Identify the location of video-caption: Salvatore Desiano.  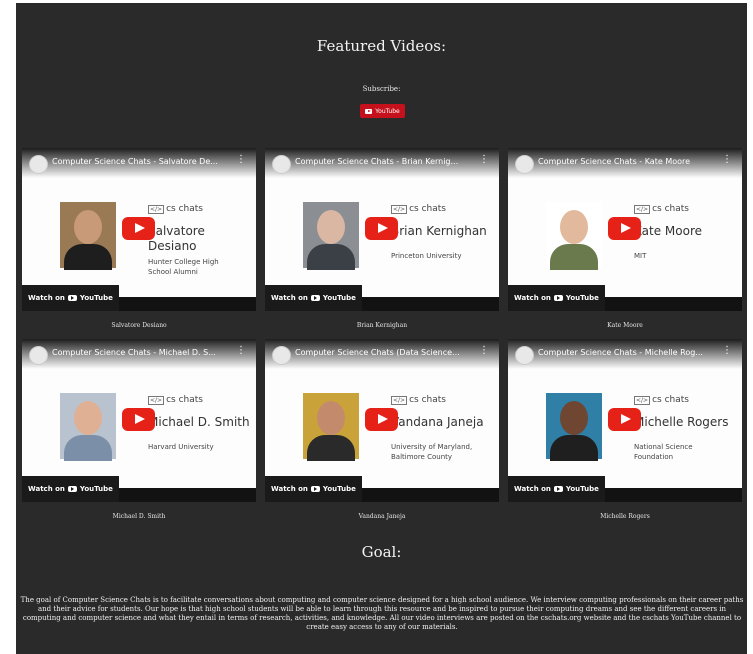
(139, 325).